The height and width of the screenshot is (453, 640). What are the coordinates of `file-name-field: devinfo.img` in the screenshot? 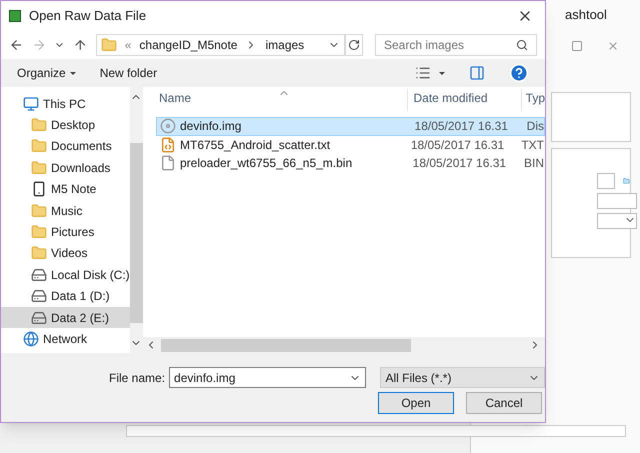 It's located at (267, 377).